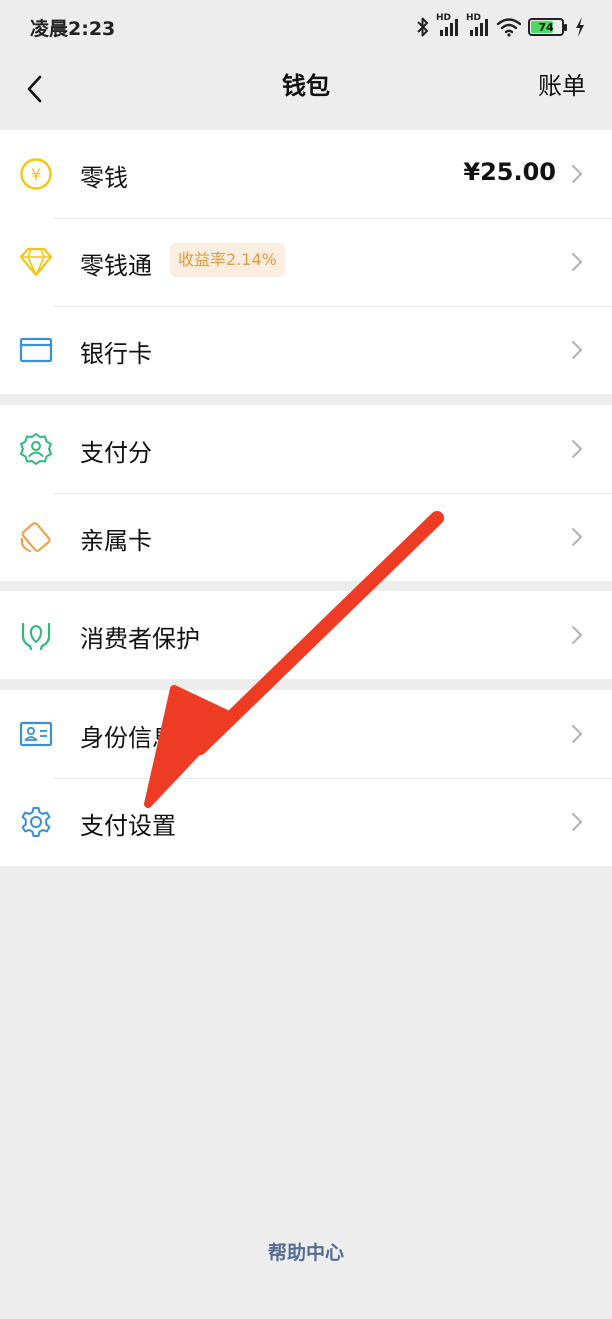 This screenshot has width=612, height=1319. I want to click on gear-icon, so click(36, 822).